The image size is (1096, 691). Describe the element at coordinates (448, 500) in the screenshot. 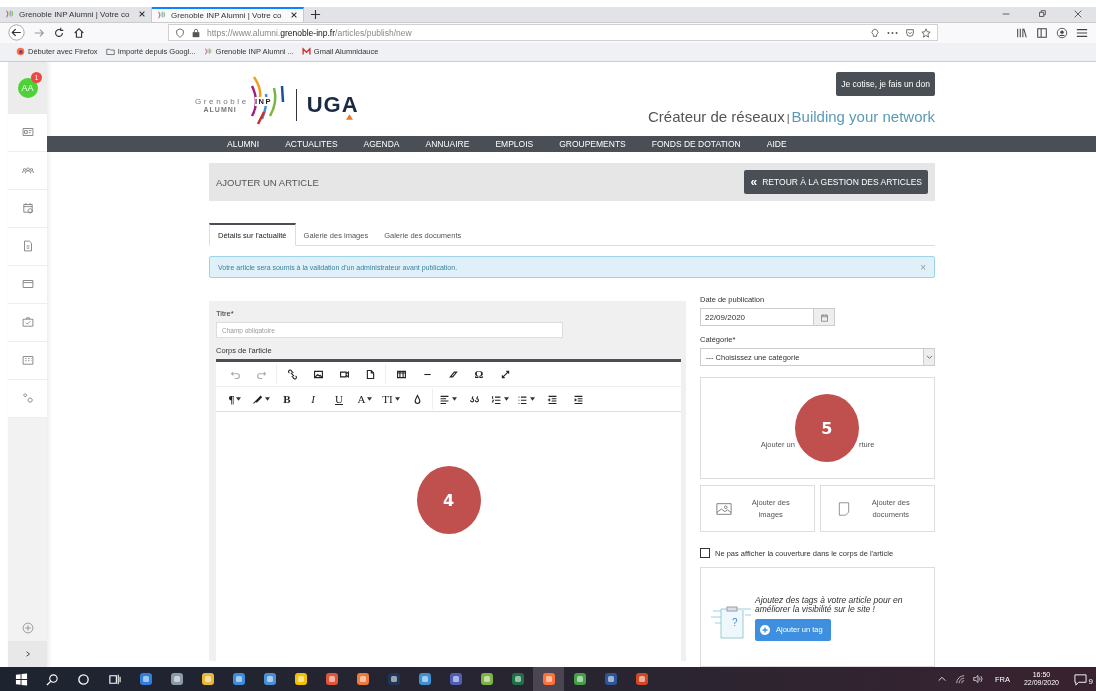

I see `number-marker: 4` at that location.